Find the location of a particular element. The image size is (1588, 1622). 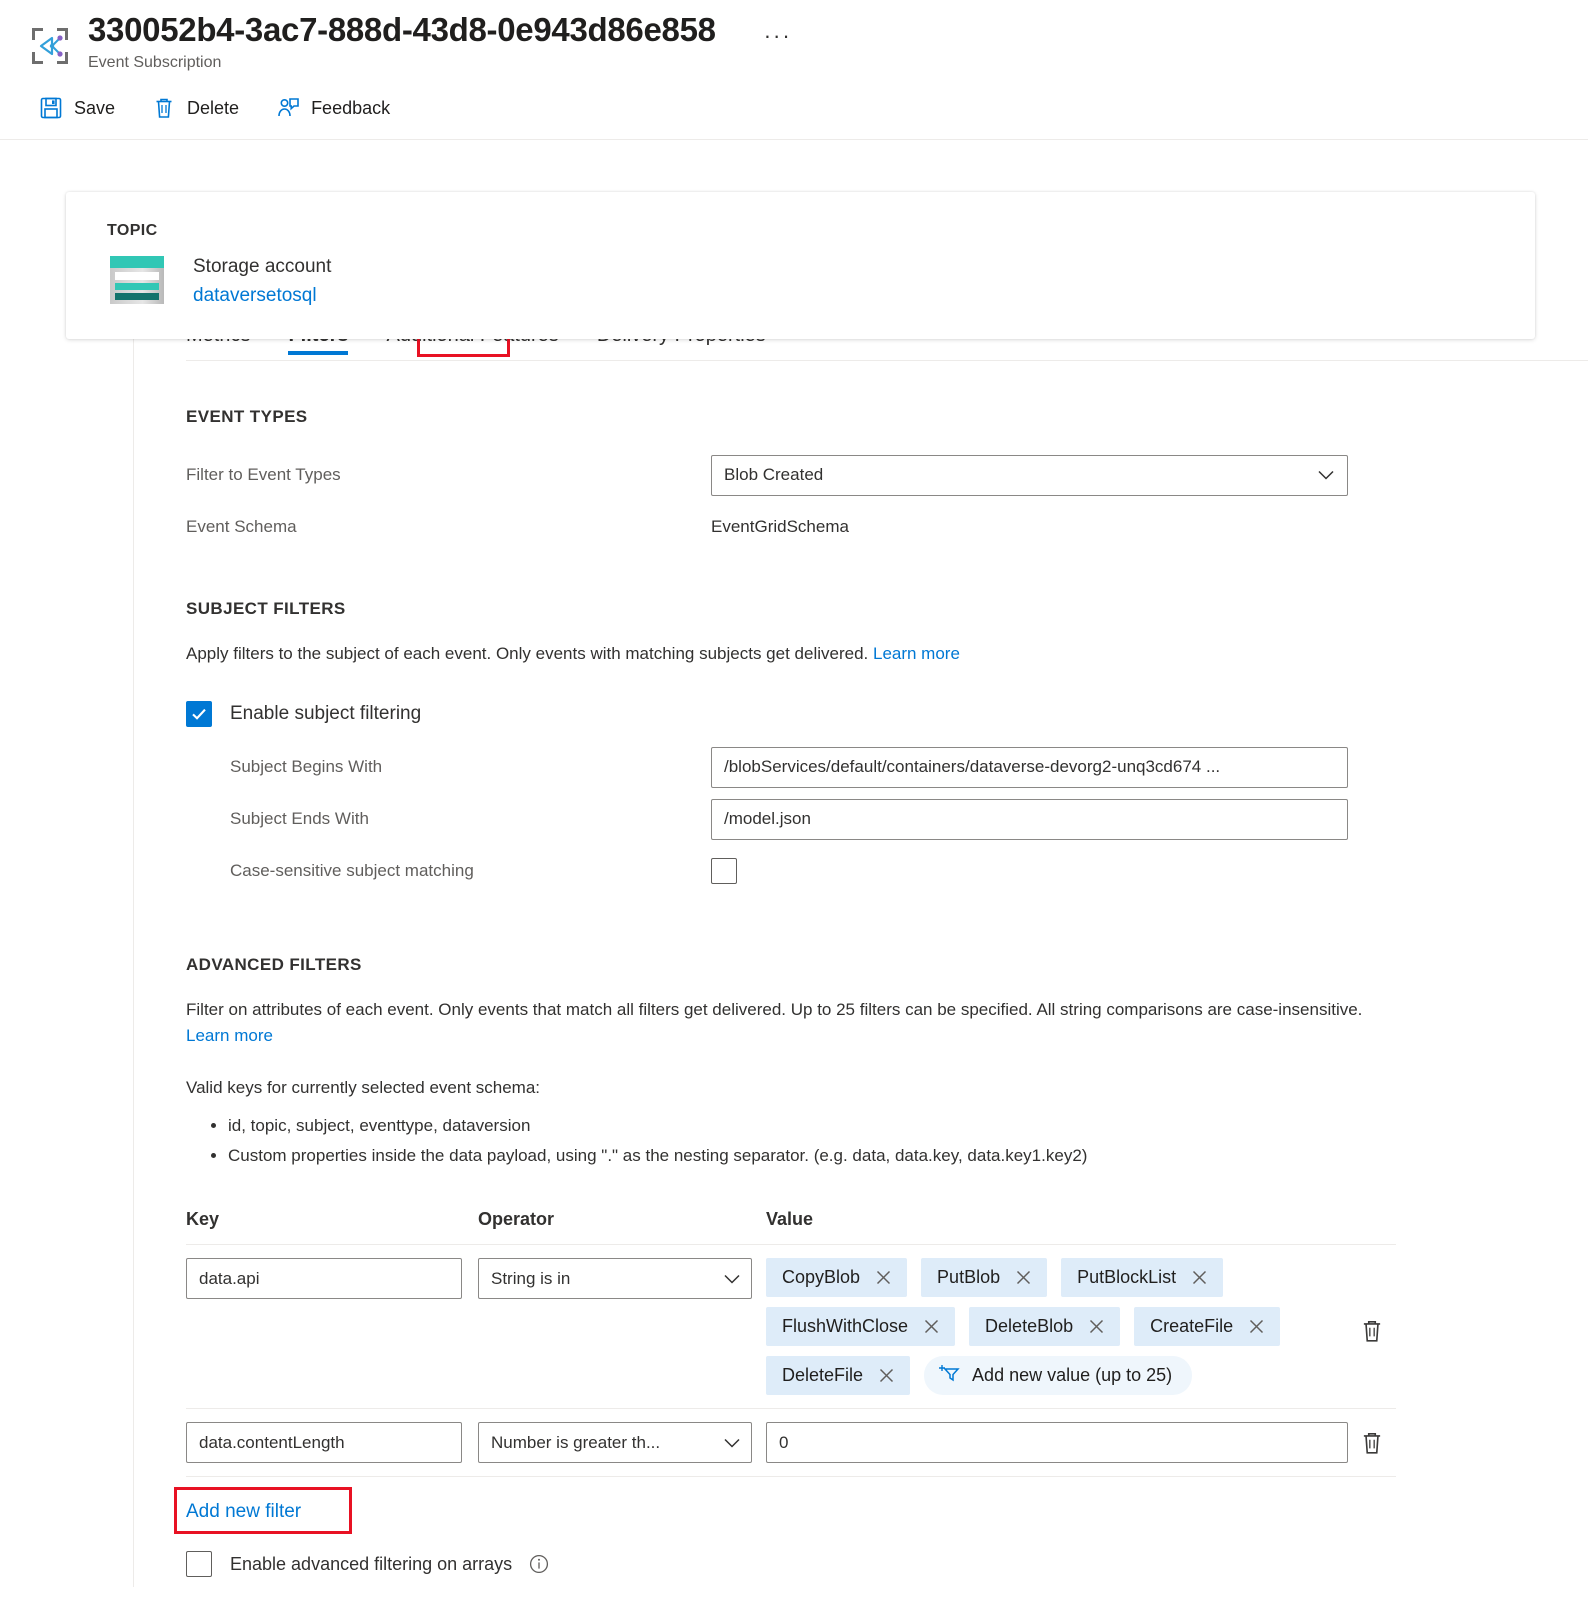

advanced-filters-table-header: Key Operator Value is located at coordinates (791, 1227).